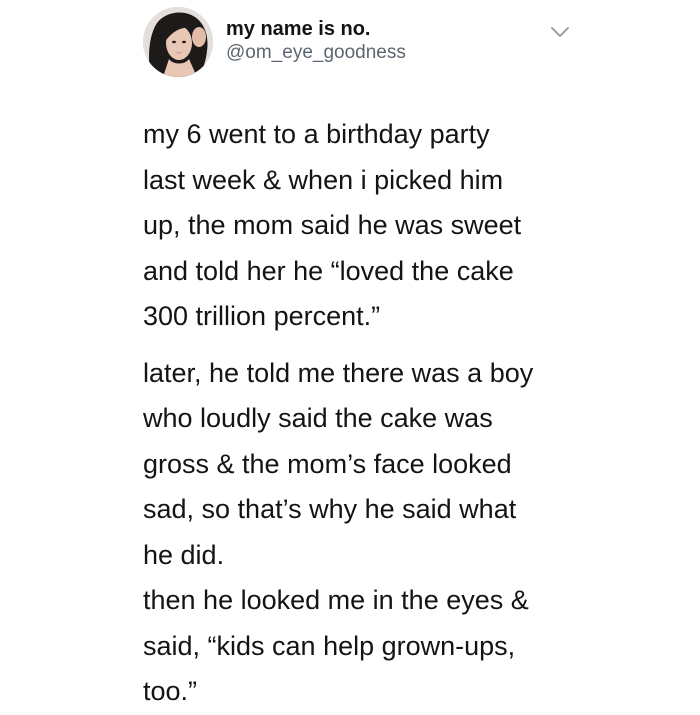  I want to click on user-handle: @om_eye_goodness, so click(316, 53).